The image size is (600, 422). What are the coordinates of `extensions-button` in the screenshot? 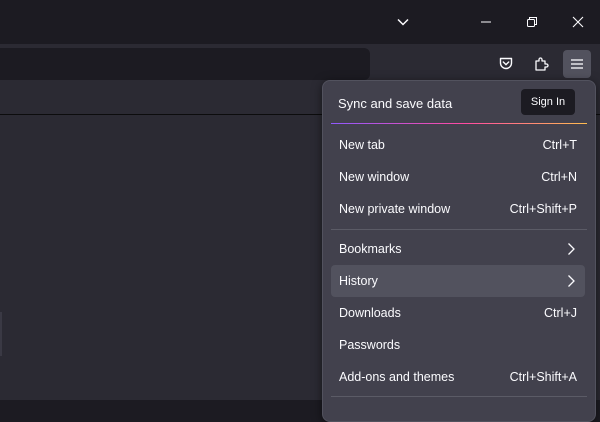 It's located at (541, 64).